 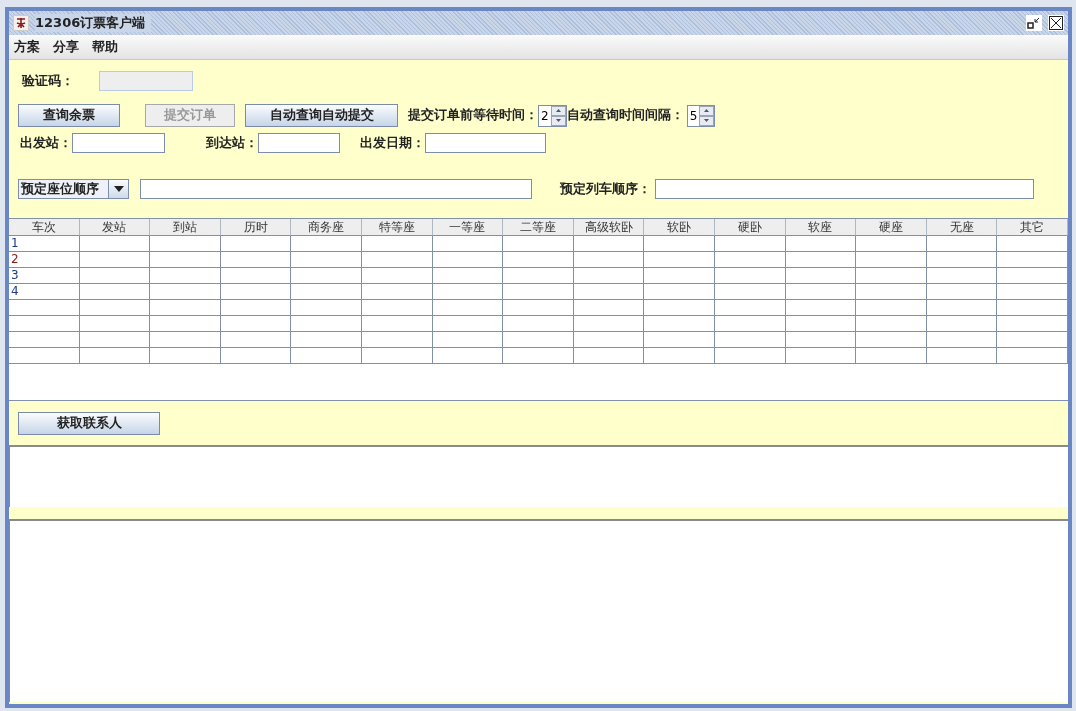 I want to click on action-button: 查询余票, so click(x=69, y=115).